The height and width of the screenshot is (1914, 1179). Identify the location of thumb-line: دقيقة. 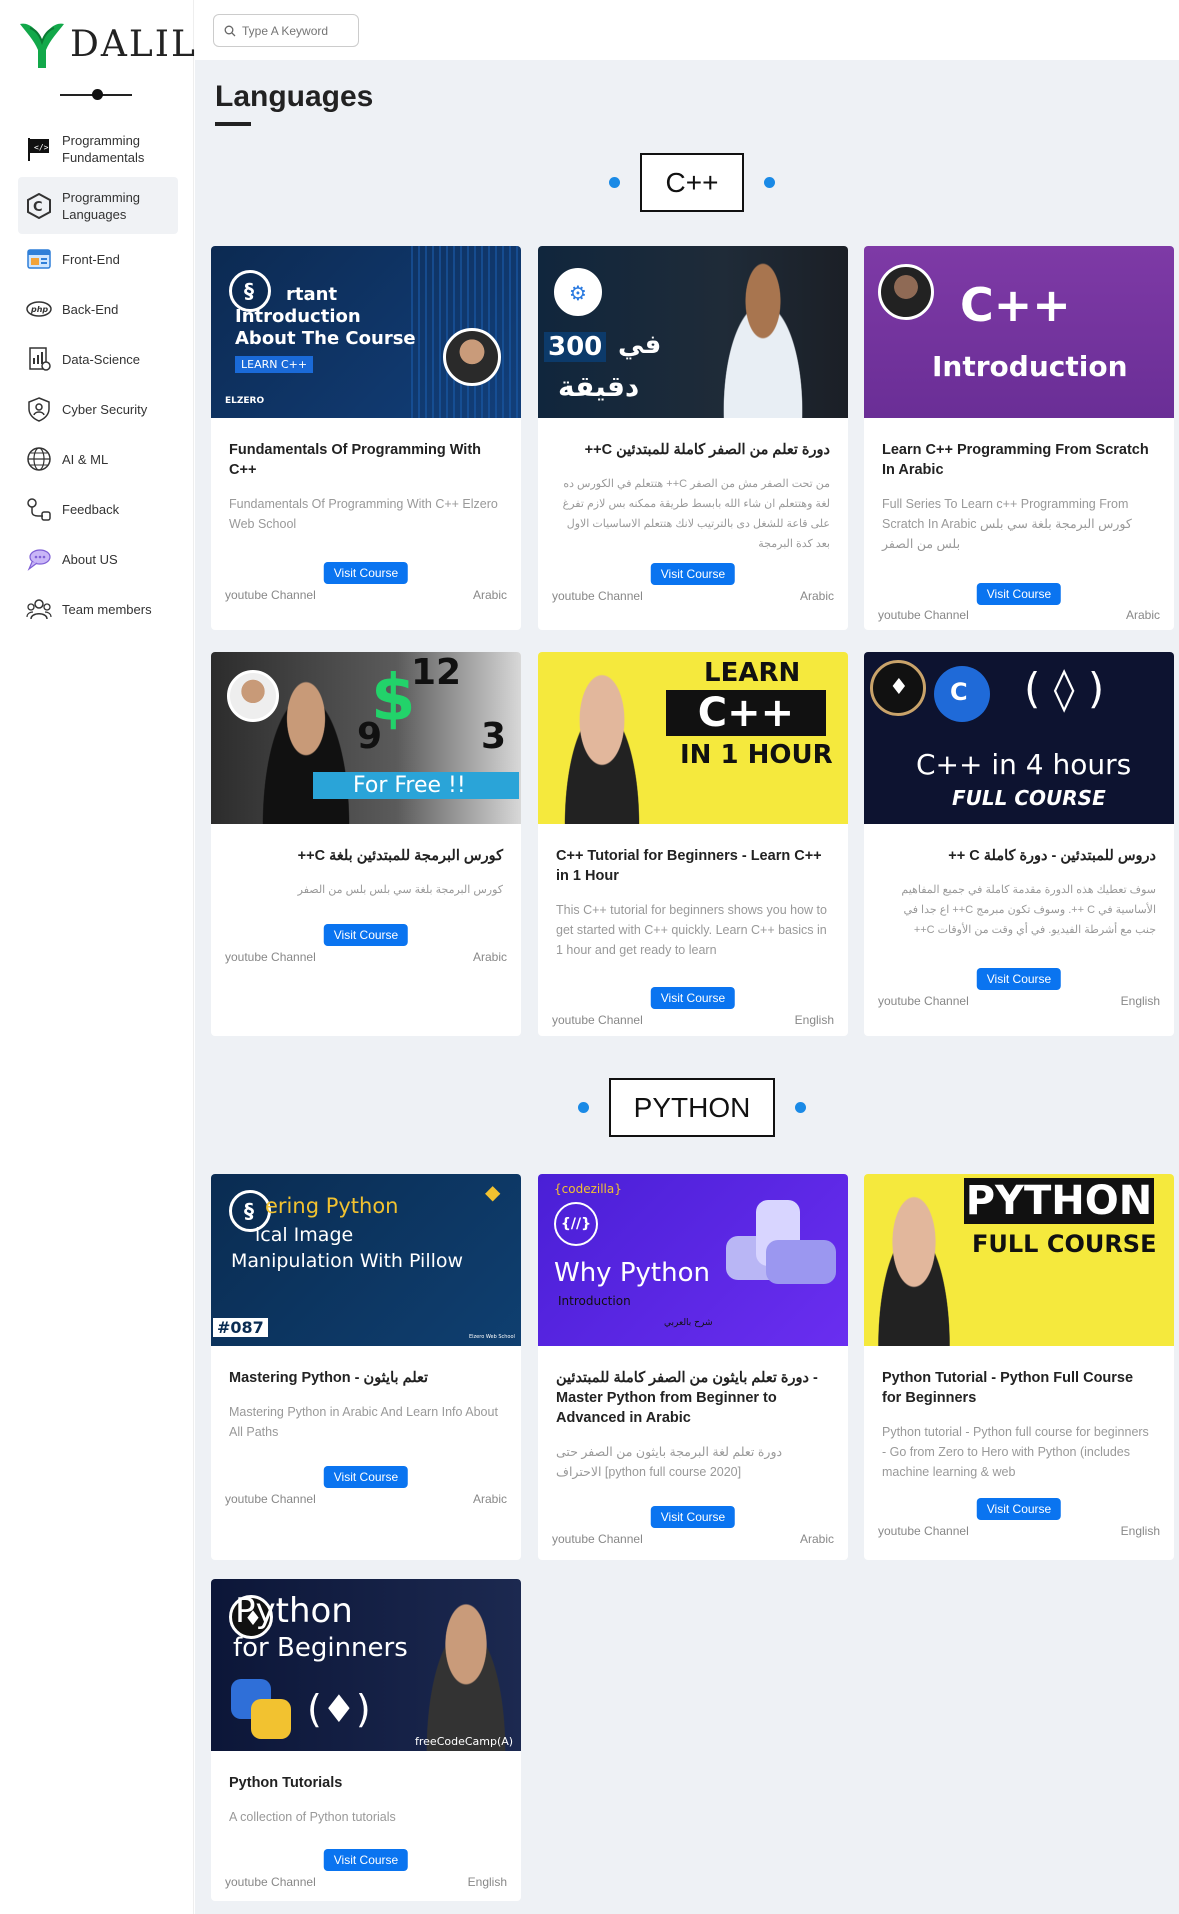
(599, 386).